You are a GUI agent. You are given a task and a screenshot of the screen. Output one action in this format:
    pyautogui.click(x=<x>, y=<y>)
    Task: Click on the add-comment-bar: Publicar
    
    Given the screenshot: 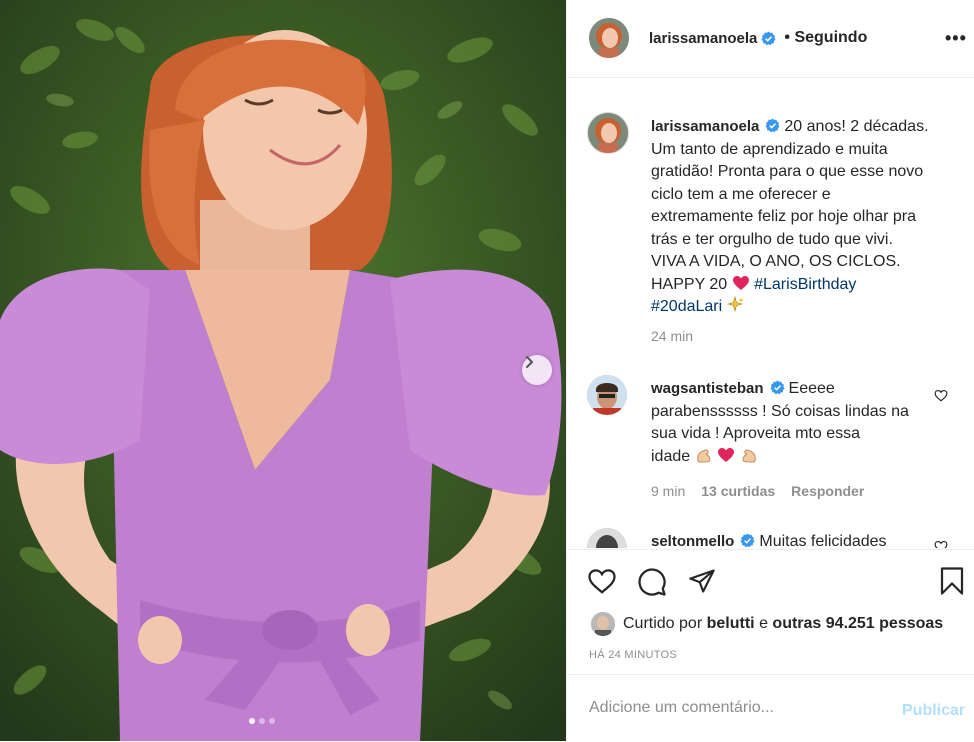 What is the action you would take?
    pyautogui.click(x=770, y=708)
    